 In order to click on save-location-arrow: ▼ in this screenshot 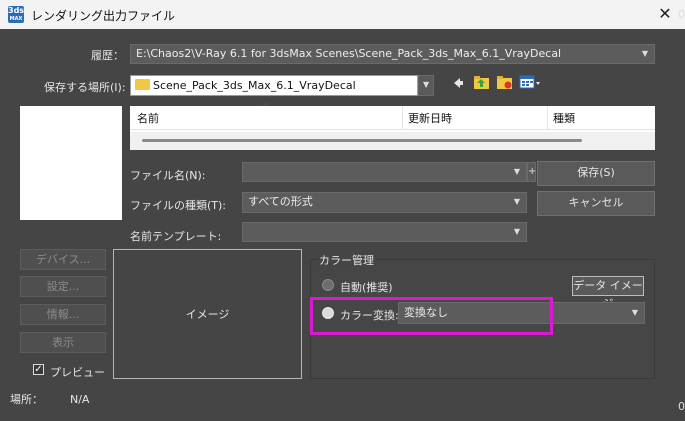, I will do `click(426, 85)`.